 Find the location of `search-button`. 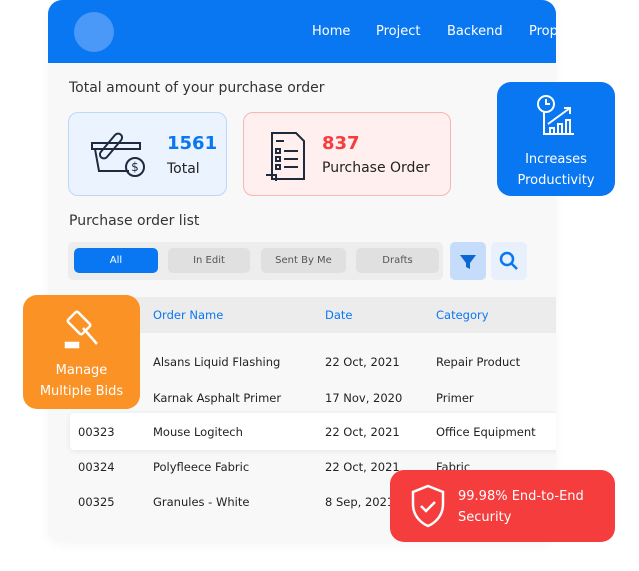

search-button is located at coordinates (509, 261).